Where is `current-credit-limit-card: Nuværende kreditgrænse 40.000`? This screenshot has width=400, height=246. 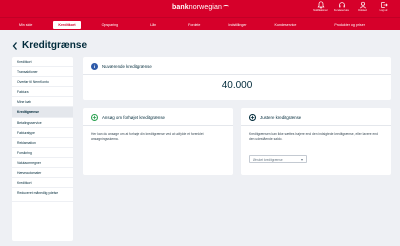
current-credit-limit-card: Nuværende kreditgrænse 40.000 is located at coordinates (237, 78).